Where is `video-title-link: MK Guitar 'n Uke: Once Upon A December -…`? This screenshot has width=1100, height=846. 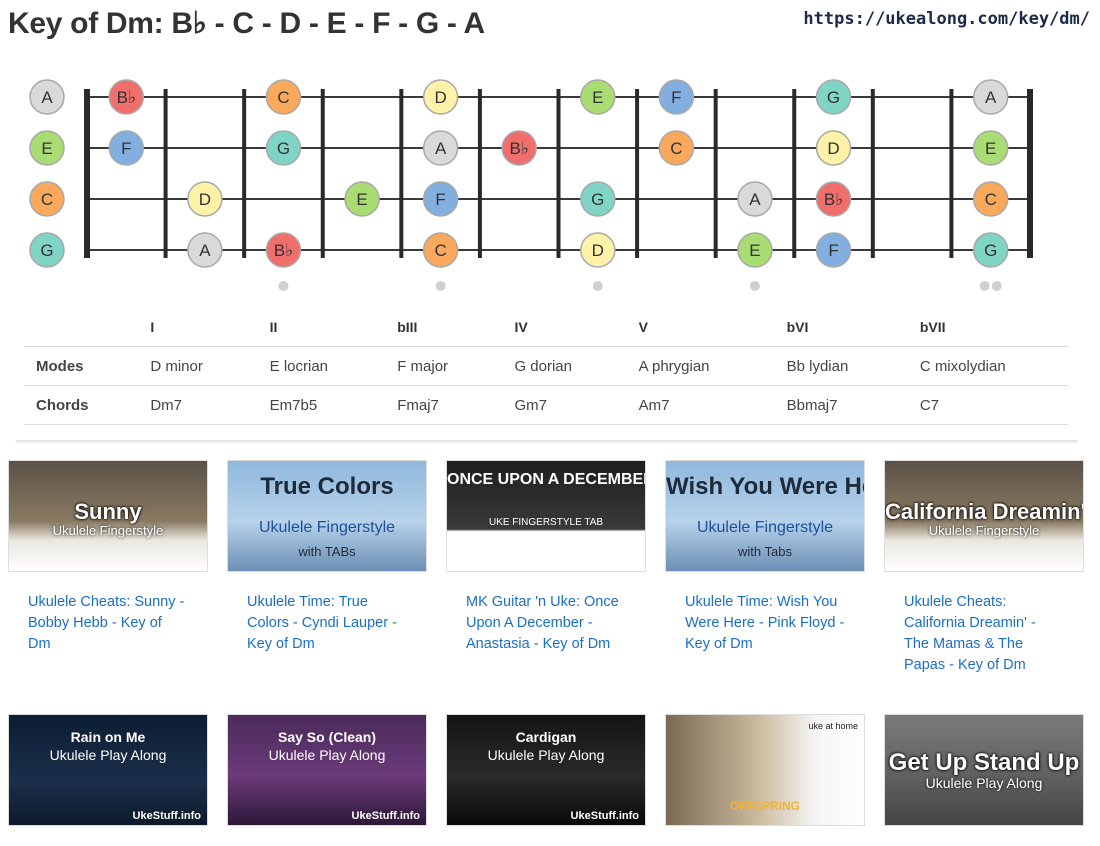 video-title-link: MK Guitar 'n Uke: Once Upon A December -… is located at coordinates (546, 623).